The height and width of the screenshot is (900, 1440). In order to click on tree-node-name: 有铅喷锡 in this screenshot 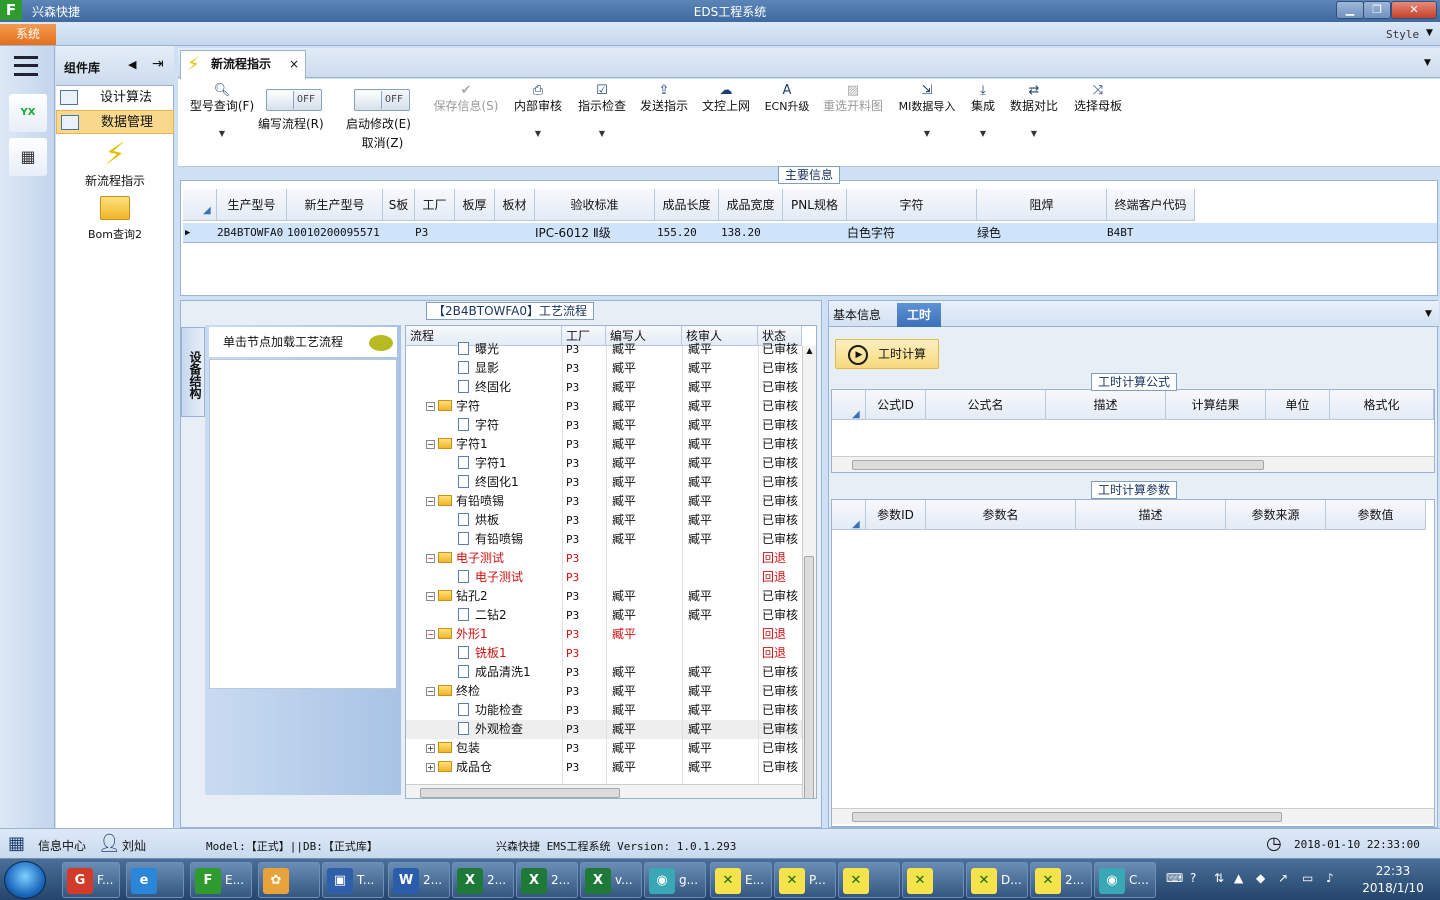, I will do `click(490, 539)`.